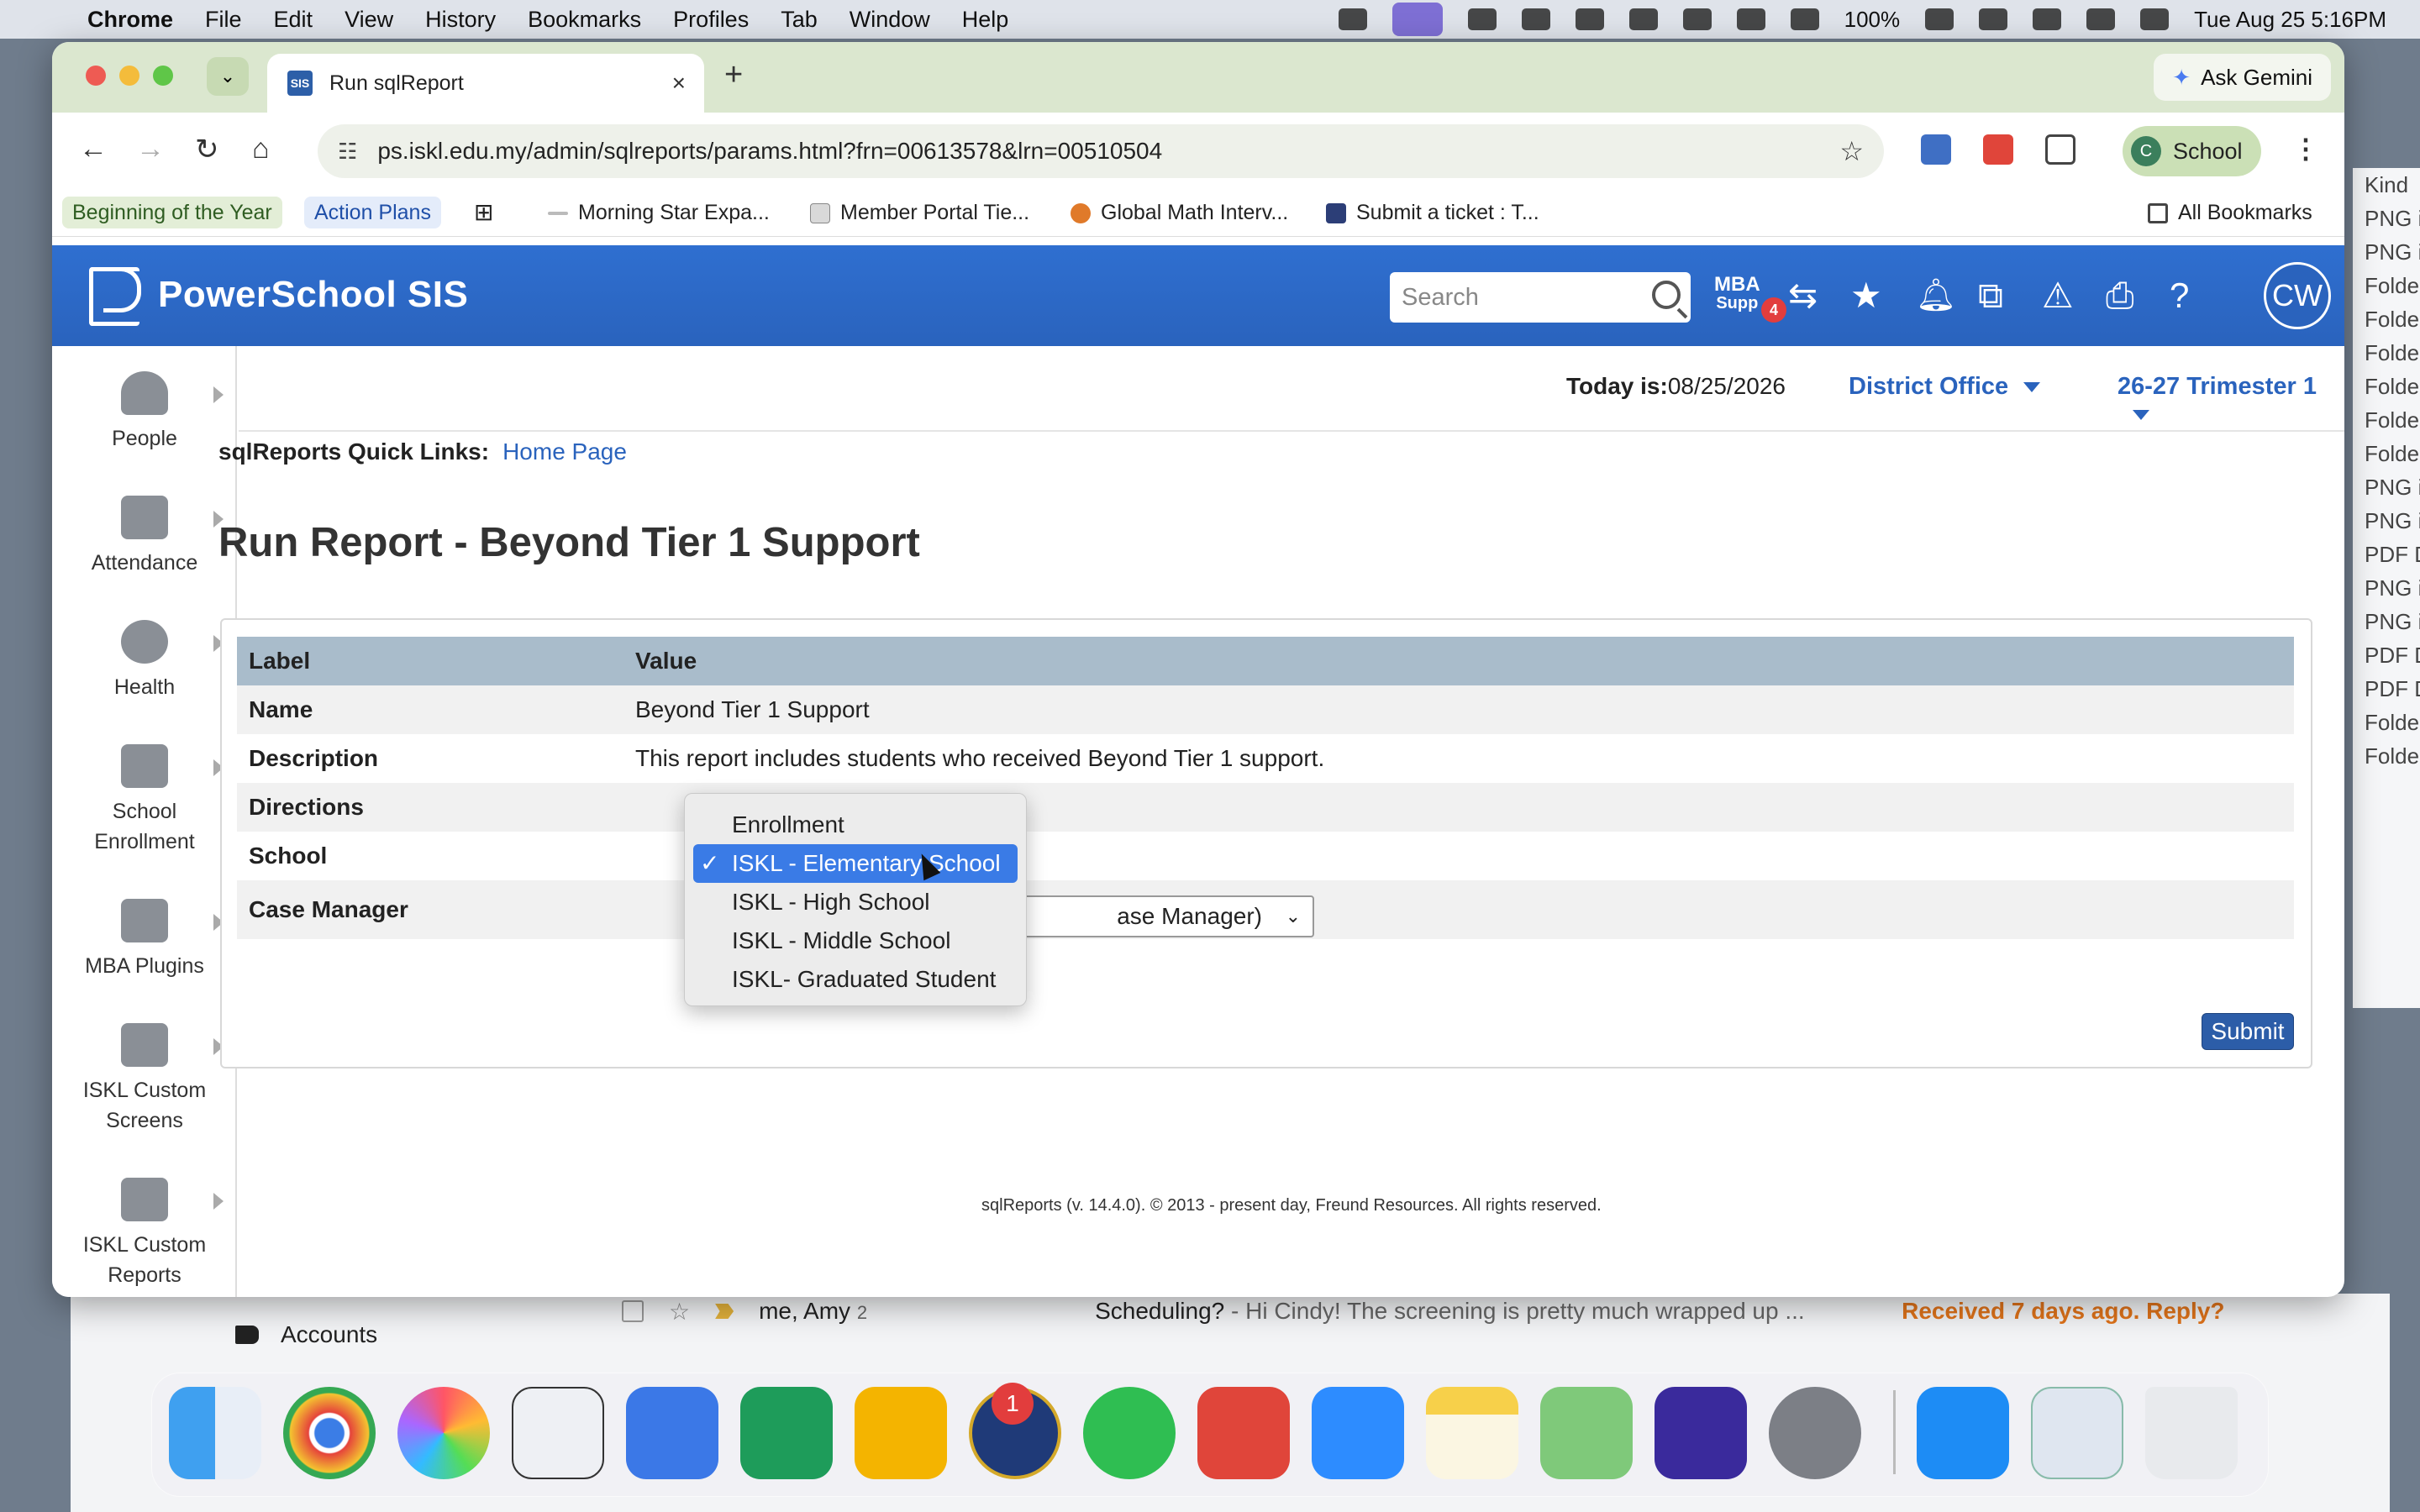 The image size is (2420, 1512). What do you see at coordinates (1872, 20) in the screenshot?
I see `battery-percent: 100%` at bounding box center [1872, 20].